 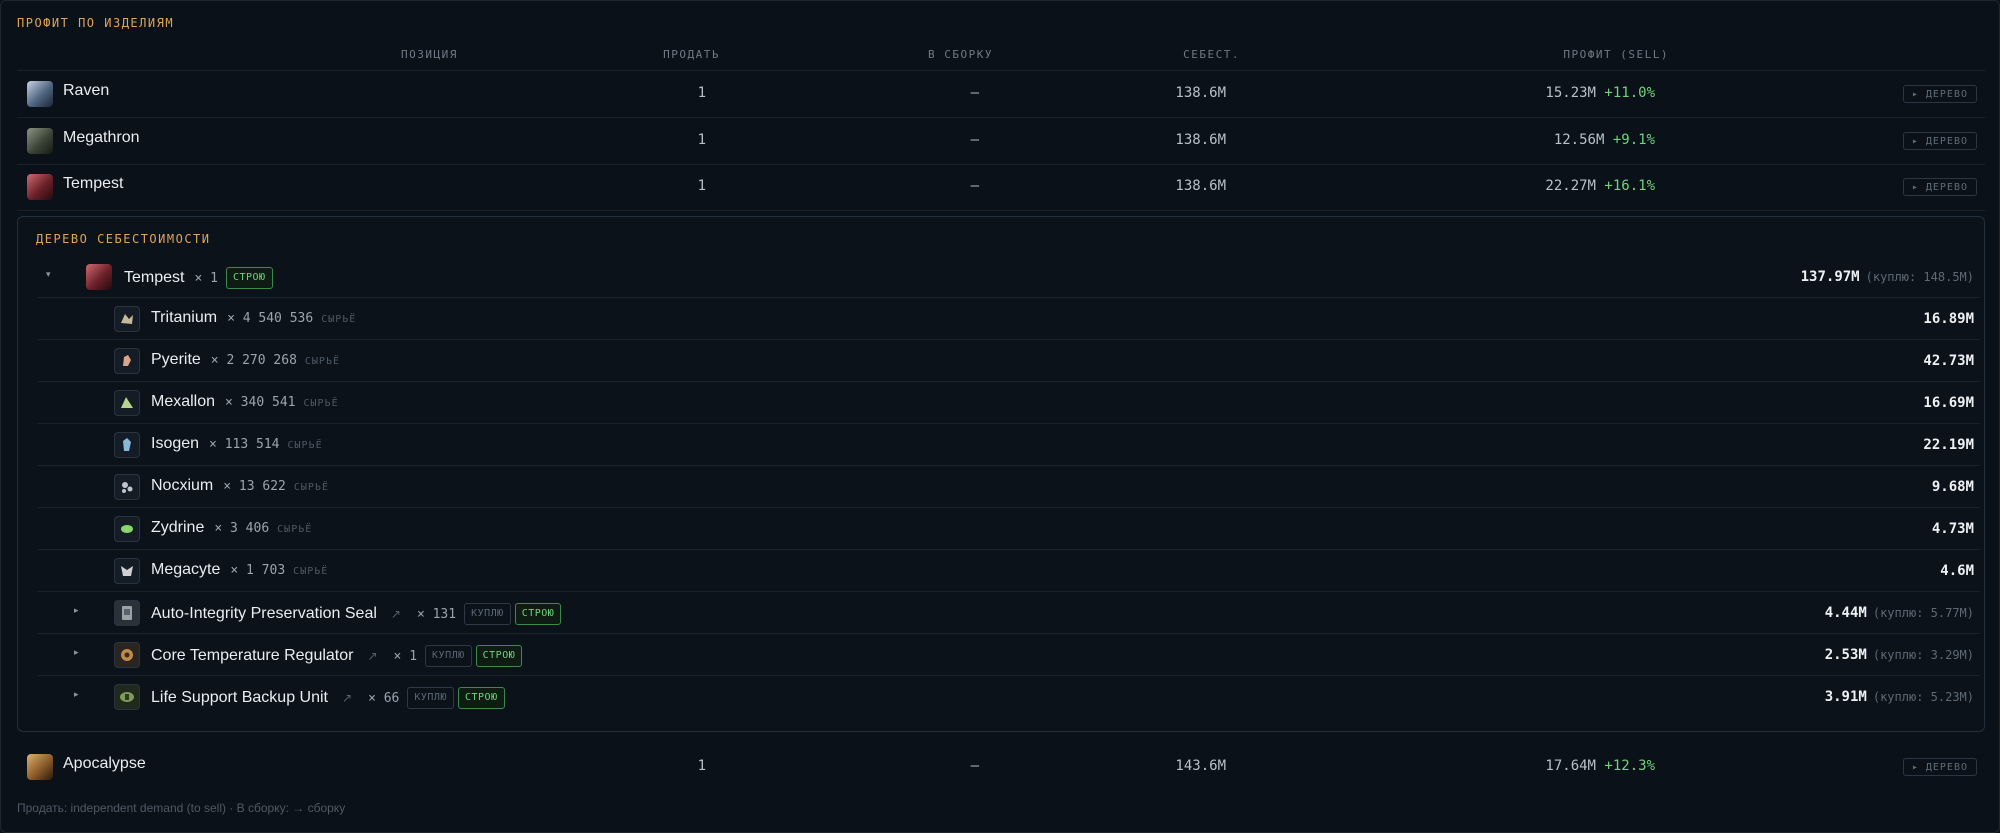 I want to click on material-name: Tritanium × 4 540 536 СЫРЬЁ, so click(x=254, y=317).